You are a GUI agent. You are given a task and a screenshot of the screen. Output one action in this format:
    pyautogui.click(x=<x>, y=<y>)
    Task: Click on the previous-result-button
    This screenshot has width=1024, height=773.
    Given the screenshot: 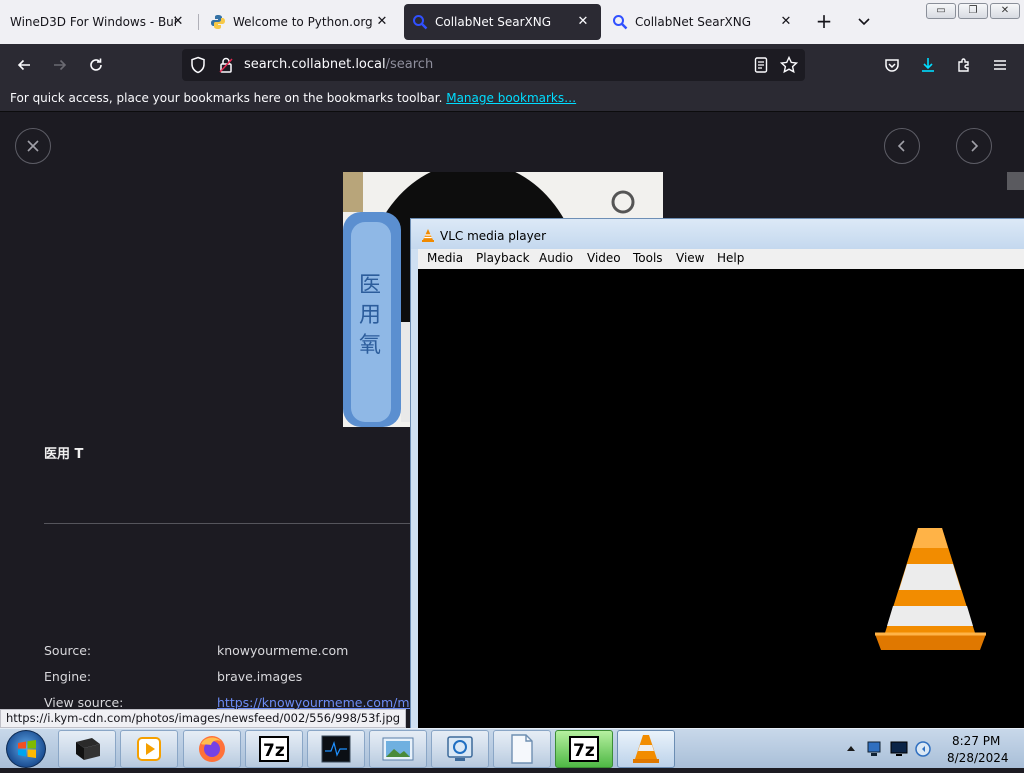 What is the action you would take?
    pyautogui.click(x=902, y=146)
    